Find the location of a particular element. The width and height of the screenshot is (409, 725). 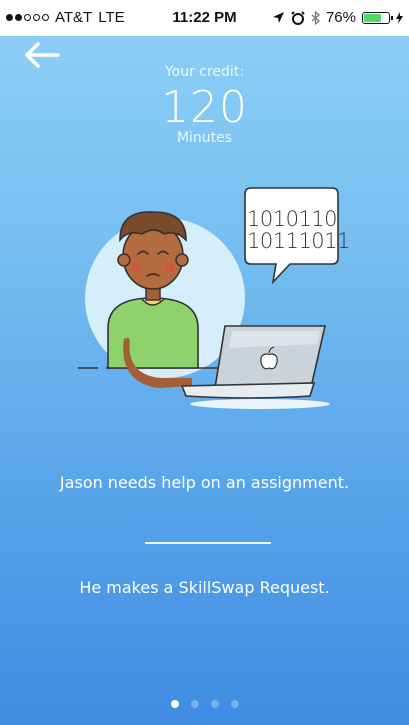

bluetooth-icon is located at coordinates (315, 17).